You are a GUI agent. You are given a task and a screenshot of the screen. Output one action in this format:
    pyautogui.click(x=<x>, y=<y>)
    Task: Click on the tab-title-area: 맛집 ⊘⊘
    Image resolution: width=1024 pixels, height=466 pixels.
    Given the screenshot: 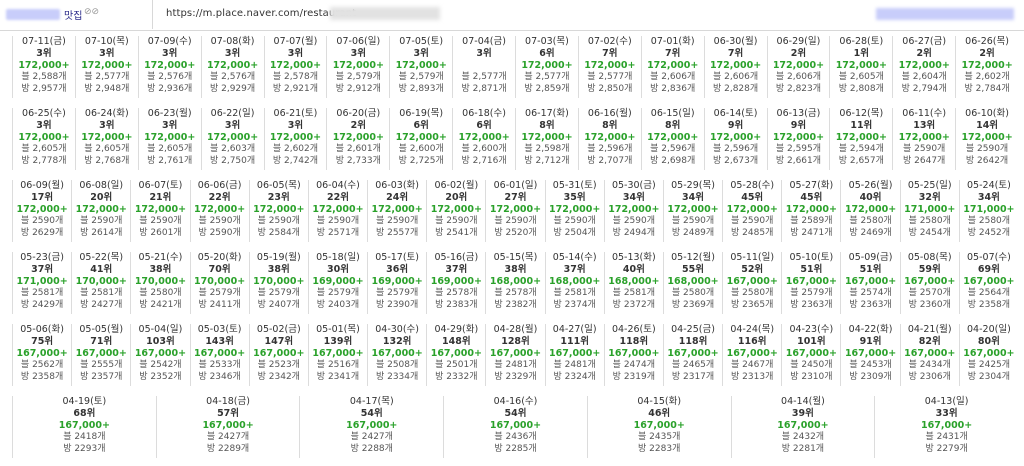 What is the action you would take?
    pyautogui.click(x=76, y=14)
    